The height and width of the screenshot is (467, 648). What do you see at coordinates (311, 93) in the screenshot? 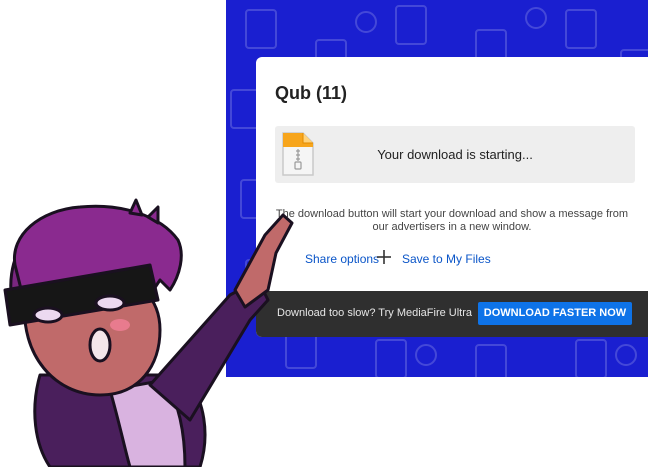
I see `file-title: Qub (11)` at bounding box center [311, 93].